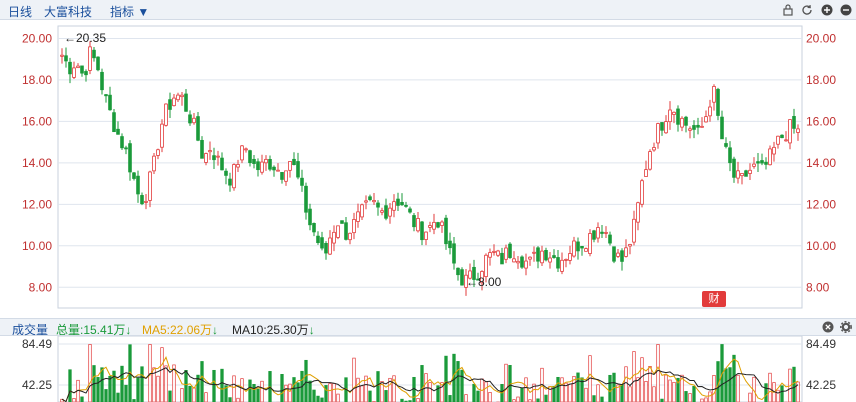  I want to click on zoom-out-icon, so click(846, 10).